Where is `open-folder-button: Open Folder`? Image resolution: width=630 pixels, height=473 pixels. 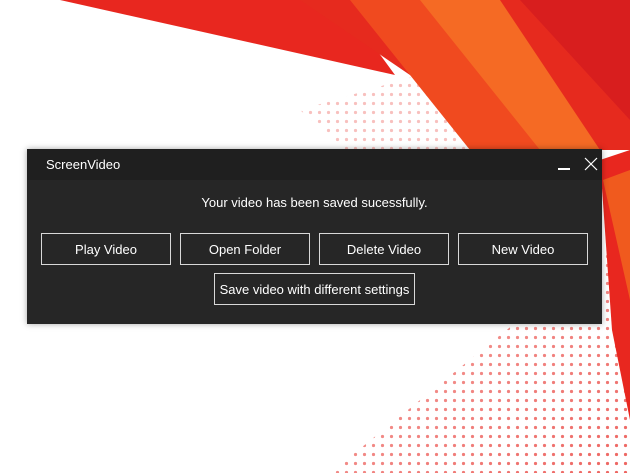 open-folder-button: Open Folder is located at coordinates (245, 249).